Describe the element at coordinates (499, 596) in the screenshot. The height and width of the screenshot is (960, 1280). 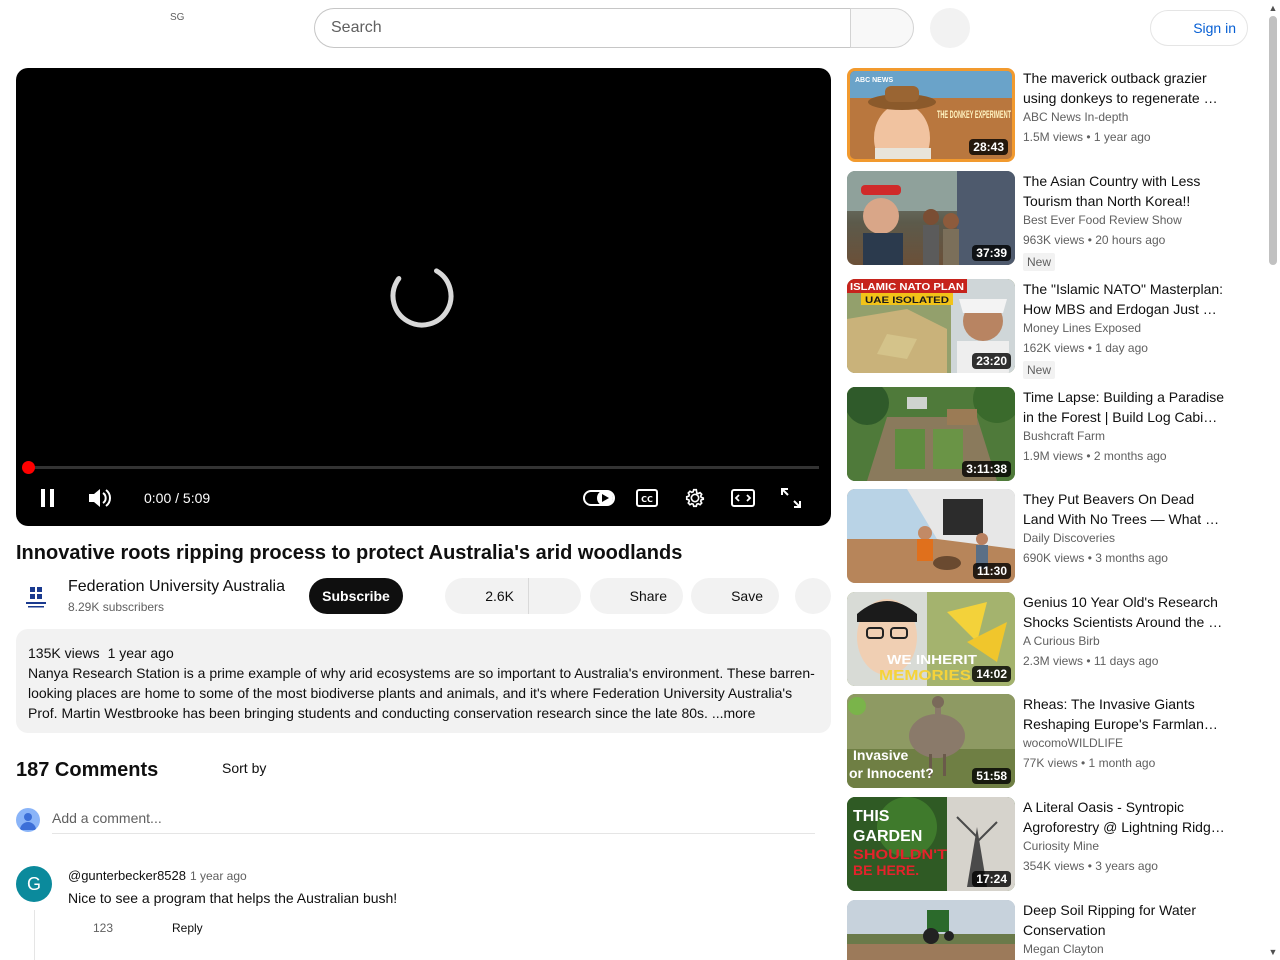
I see `like-count: 2.6K` at that location.